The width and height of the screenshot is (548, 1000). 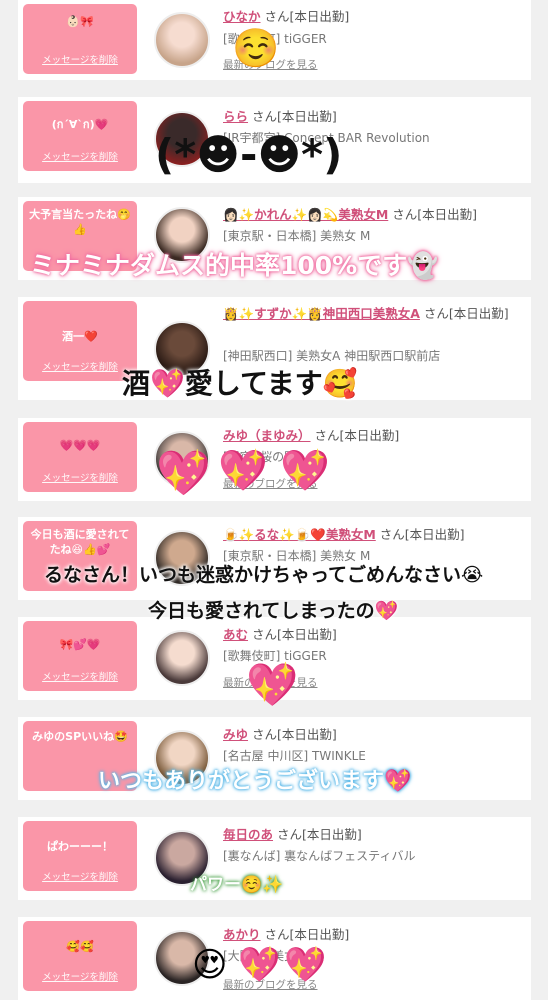 What do you see at coordinates (321, 313) in the screenshot?
I see `cast-name-link: 👸✨すずか✨👸神田西口美熟女A` at bounding box center [321, 313].